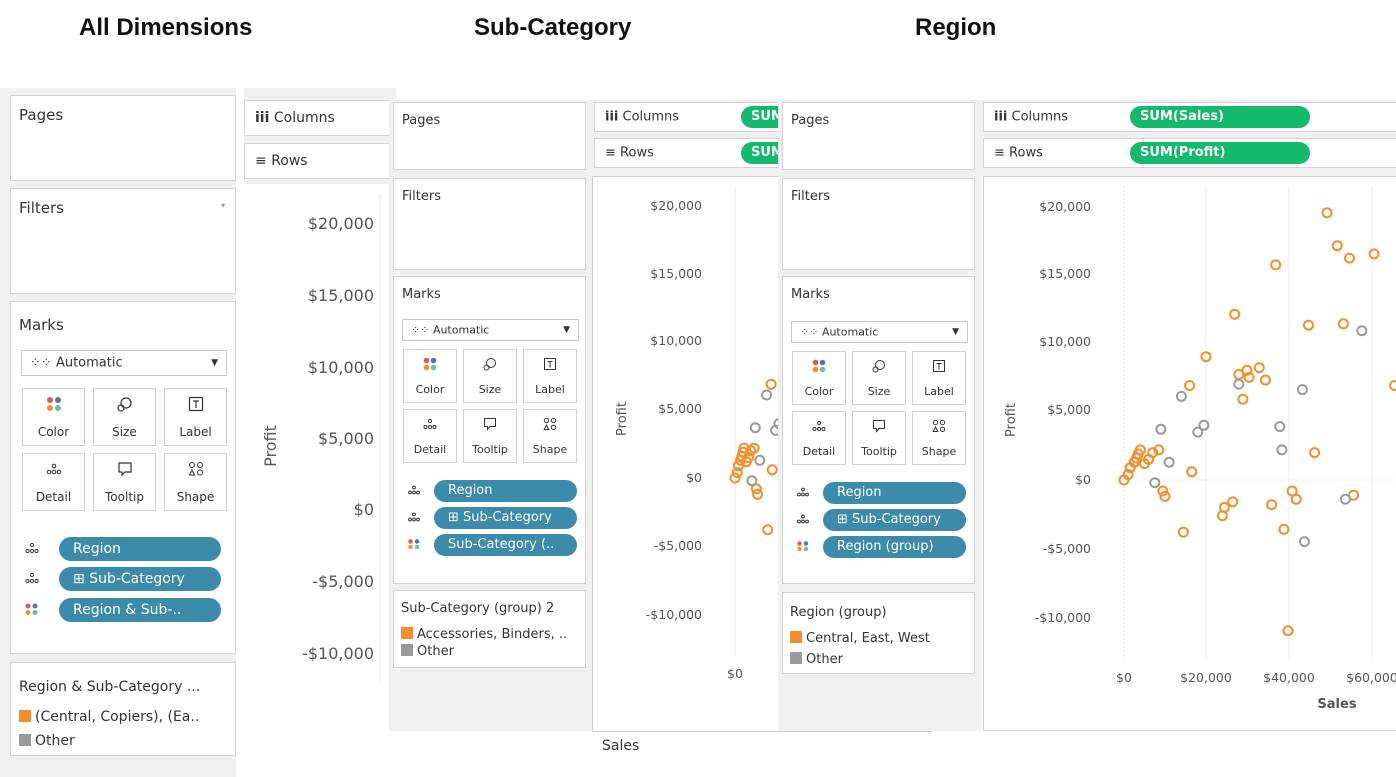 The width and height of the screenshot is (1396, 777). I want to click on rows-shelf: ≡ Rows SUM(Profit), so click(1189, 153).